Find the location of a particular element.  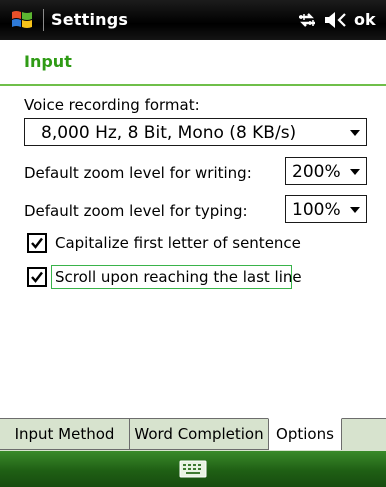

scroll-checkbox is located at coordinates (37, 277).